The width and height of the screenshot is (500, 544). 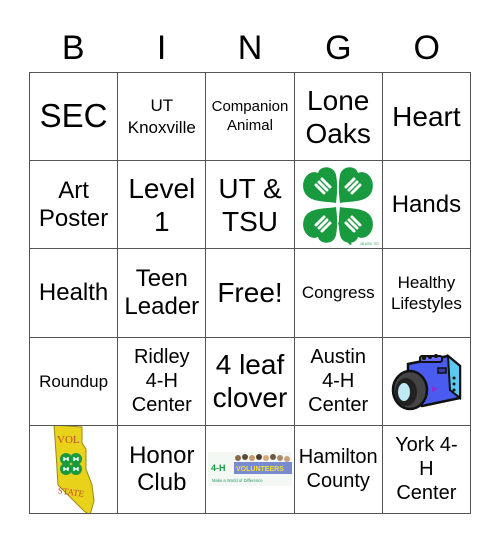 I want to click on header-letter-n: N, so click(x=250, y=48).